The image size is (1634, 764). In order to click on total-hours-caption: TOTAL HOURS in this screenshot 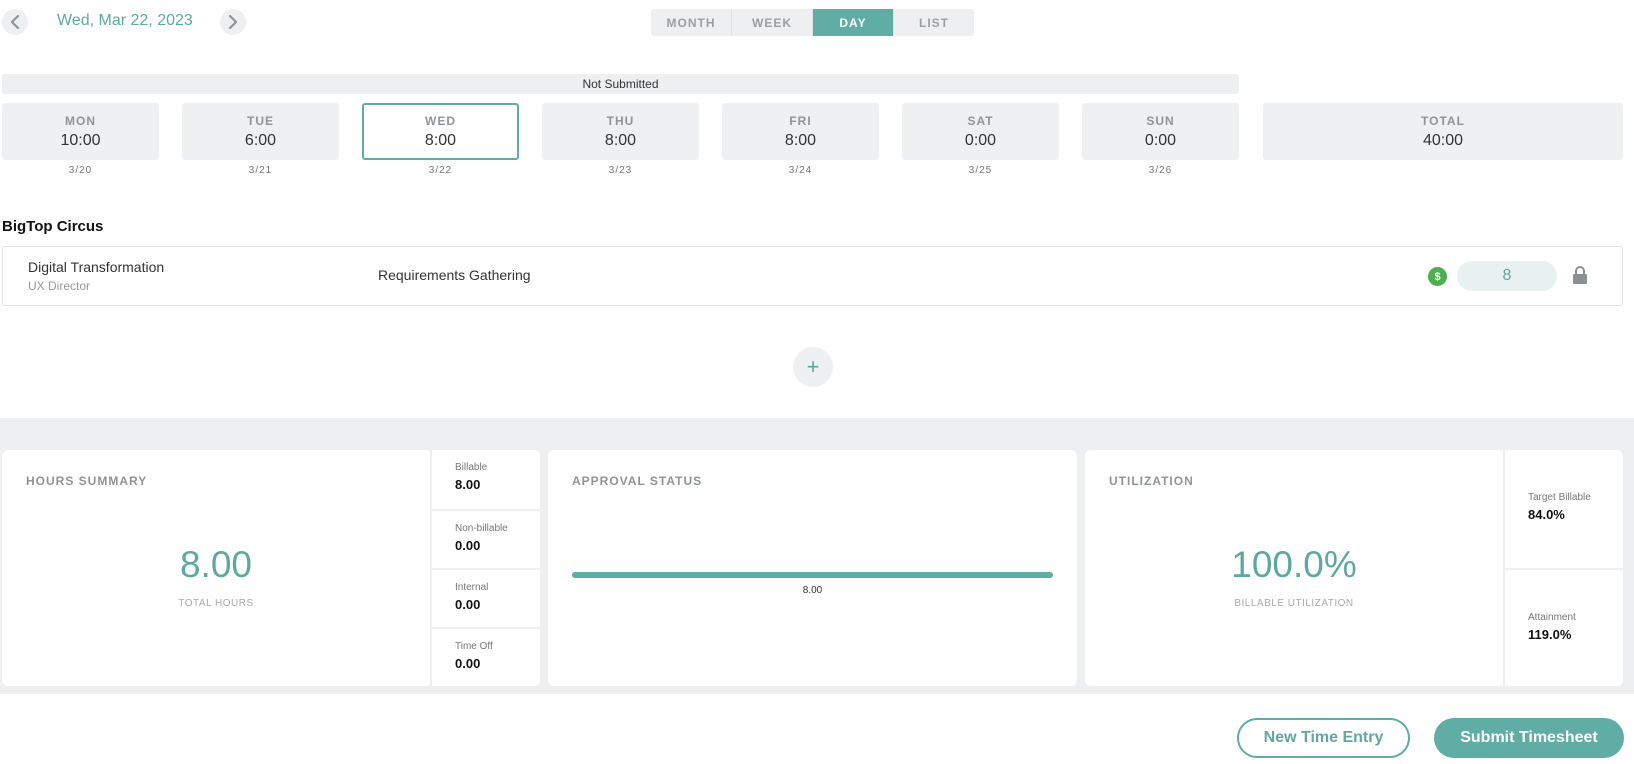, I will do `click(216, 603)`.